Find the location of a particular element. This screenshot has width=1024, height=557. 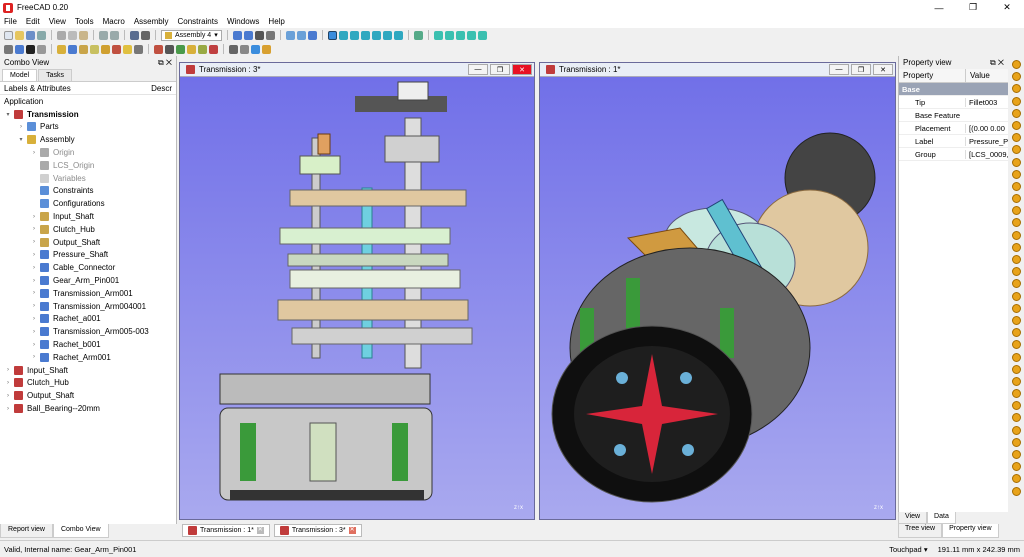

assembly-tool-1-icon is located at coordinates (8, 49).